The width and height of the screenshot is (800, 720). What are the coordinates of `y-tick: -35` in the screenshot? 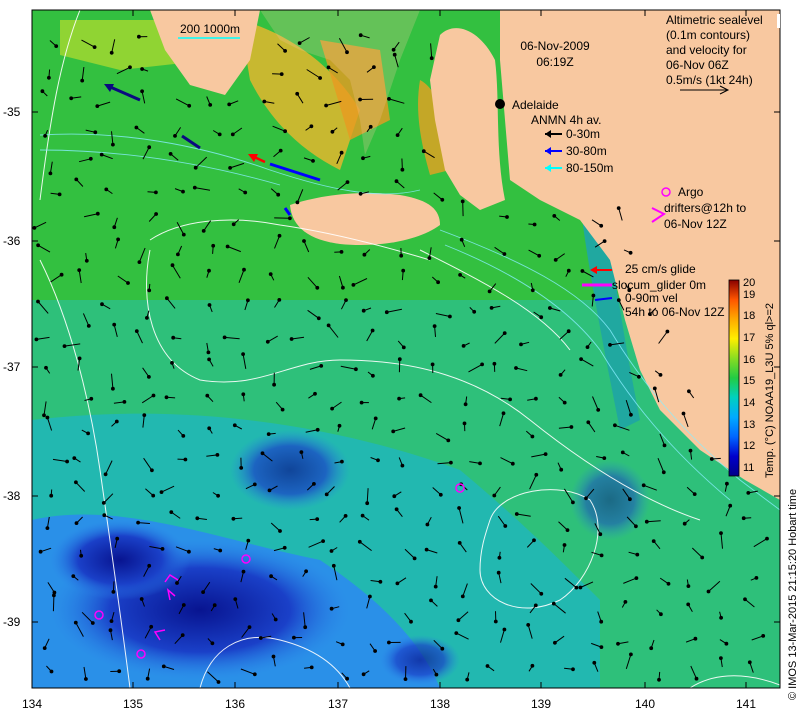 It's located at (12, 112).